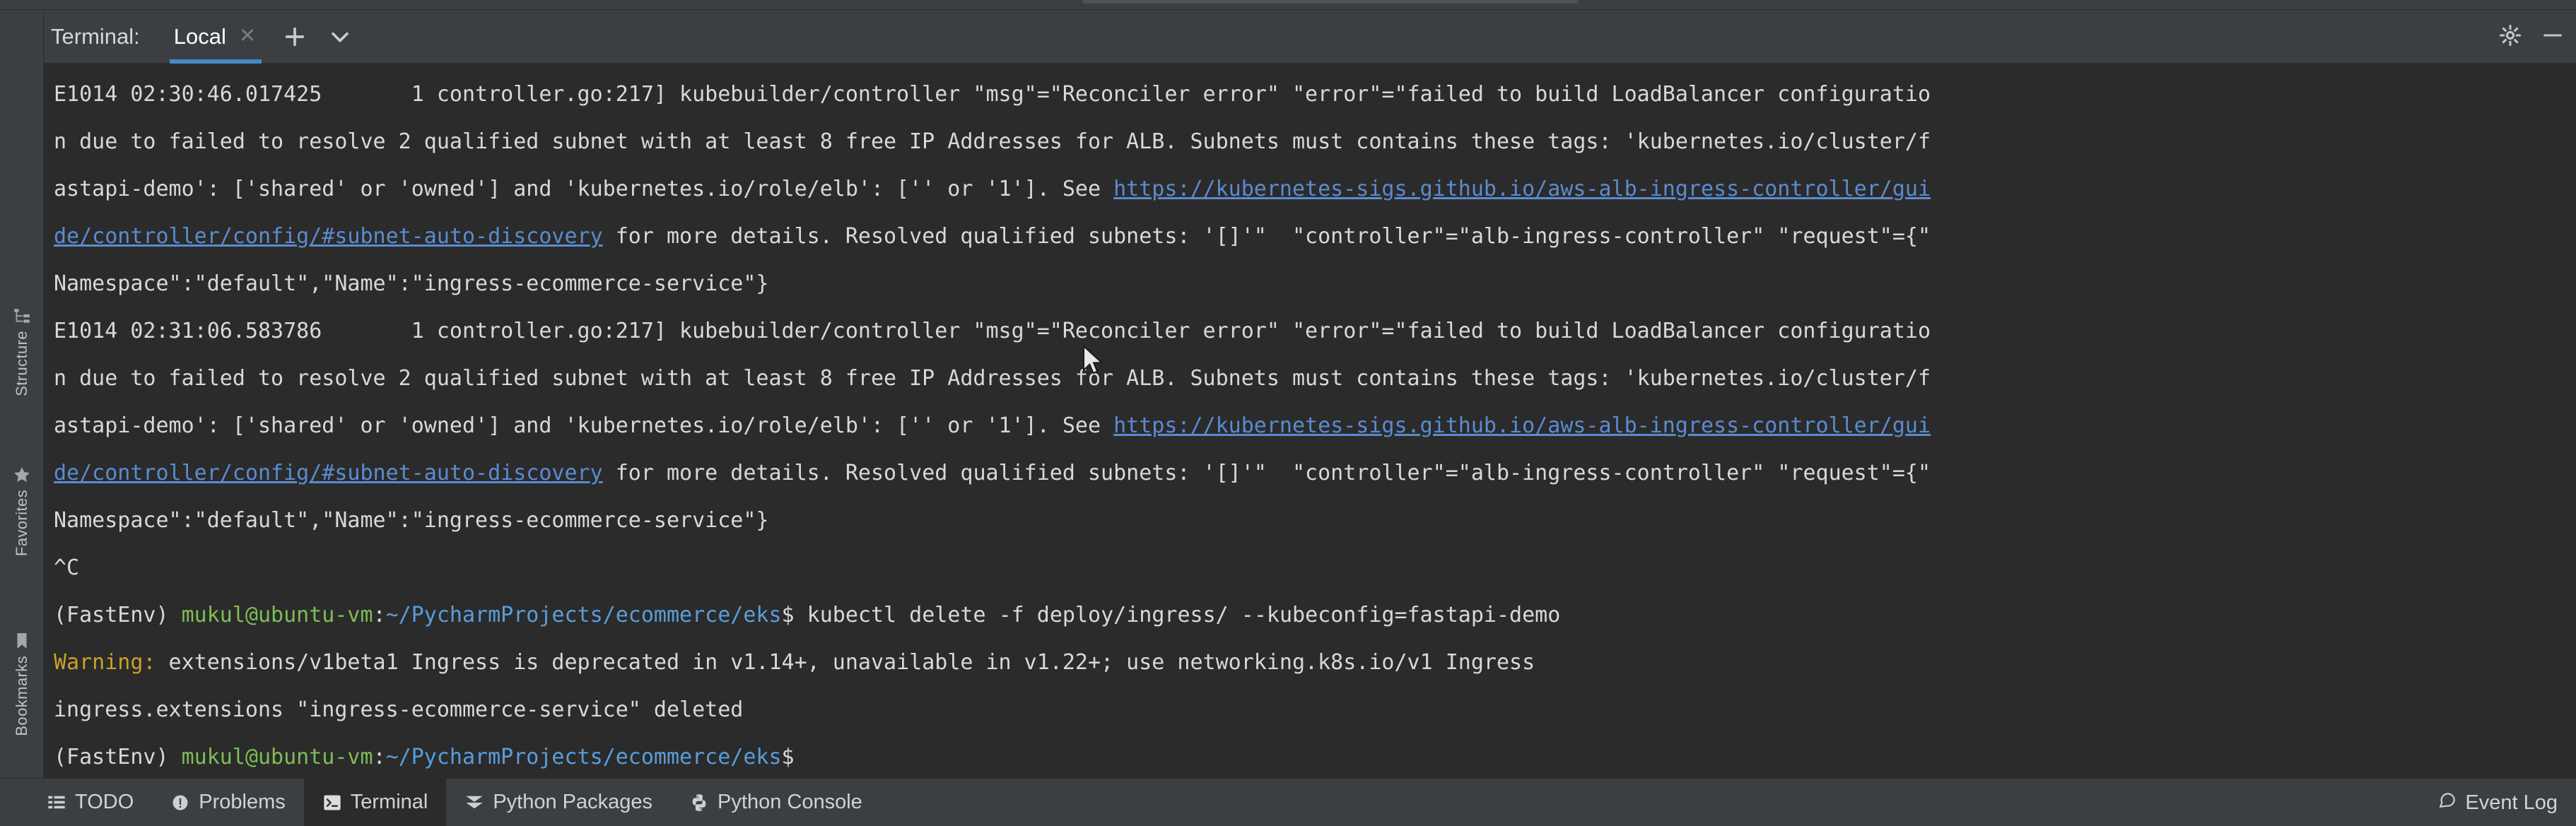 This screenshot has height=826, width=2576. Describe the element at coordinates (1288, 5) in the screenshot. I see `editor-bottom-strip` at that location.